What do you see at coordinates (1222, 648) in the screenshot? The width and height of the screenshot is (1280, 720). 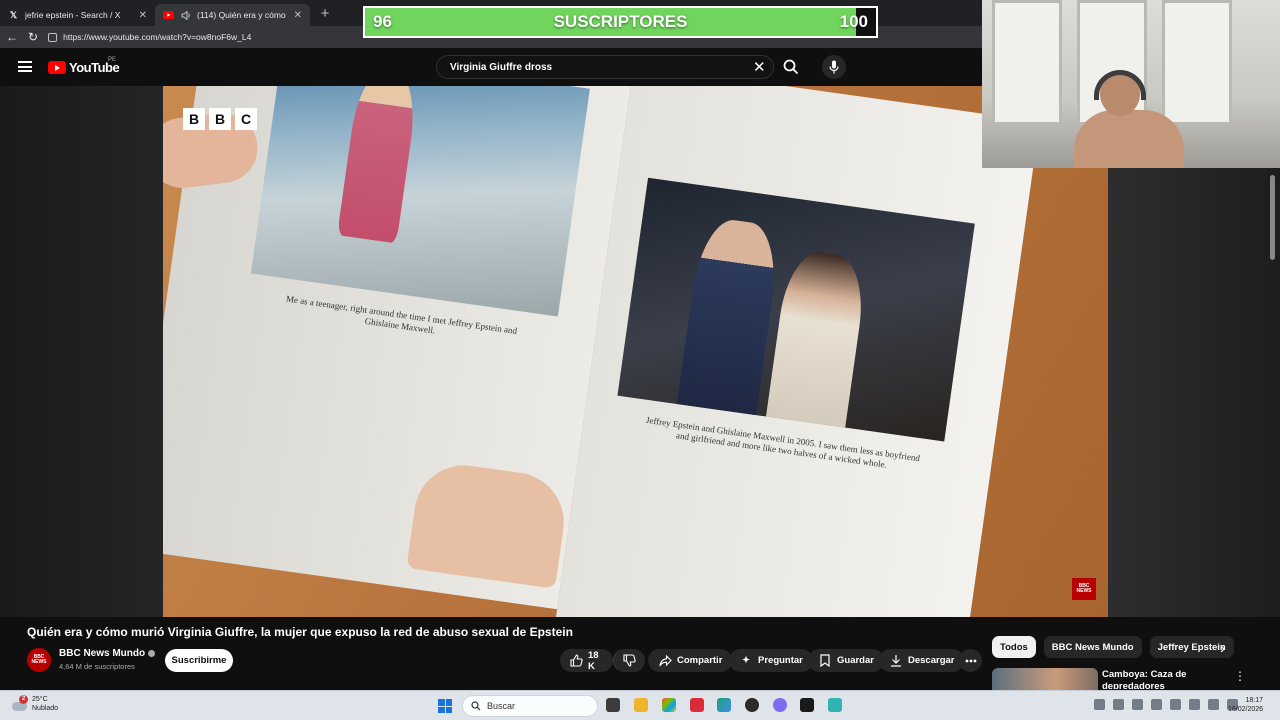 I see `chevron-right-icon: ›` at bounding box center [1222, 648].